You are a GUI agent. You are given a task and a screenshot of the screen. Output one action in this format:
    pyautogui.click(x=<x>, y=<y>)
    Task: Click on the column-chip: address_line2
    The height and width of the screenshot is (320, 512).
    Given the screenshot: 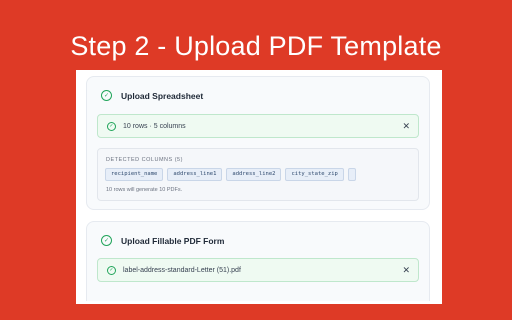 What is the action you would take?
    pyautogui.click(x=254, y=174)
    